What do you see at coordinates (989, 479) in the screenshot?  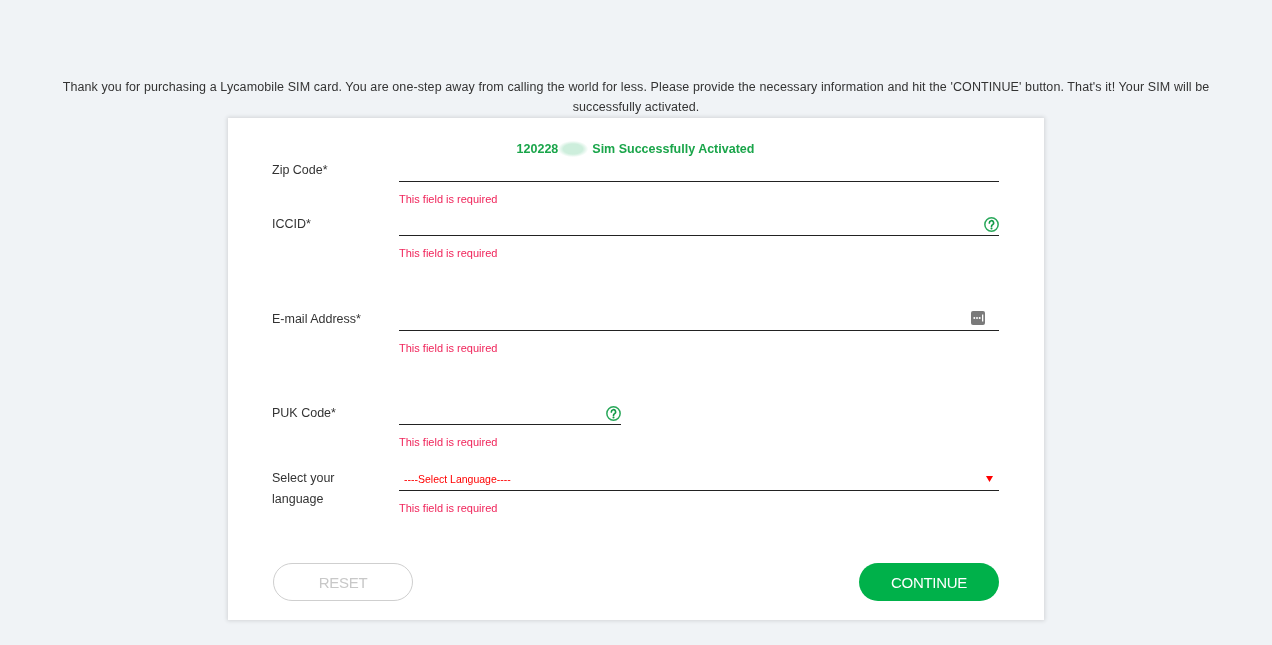 I see `caret-icon` at bounding box center [989, 479].